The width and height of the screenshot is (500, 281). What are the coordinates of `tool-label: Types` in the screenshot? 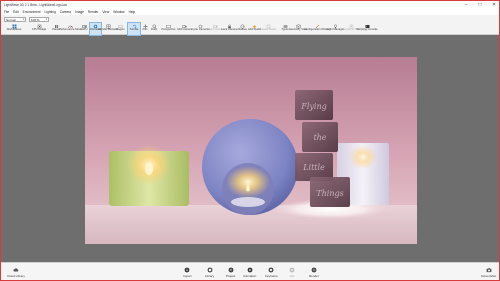 It's located at (285, 29).